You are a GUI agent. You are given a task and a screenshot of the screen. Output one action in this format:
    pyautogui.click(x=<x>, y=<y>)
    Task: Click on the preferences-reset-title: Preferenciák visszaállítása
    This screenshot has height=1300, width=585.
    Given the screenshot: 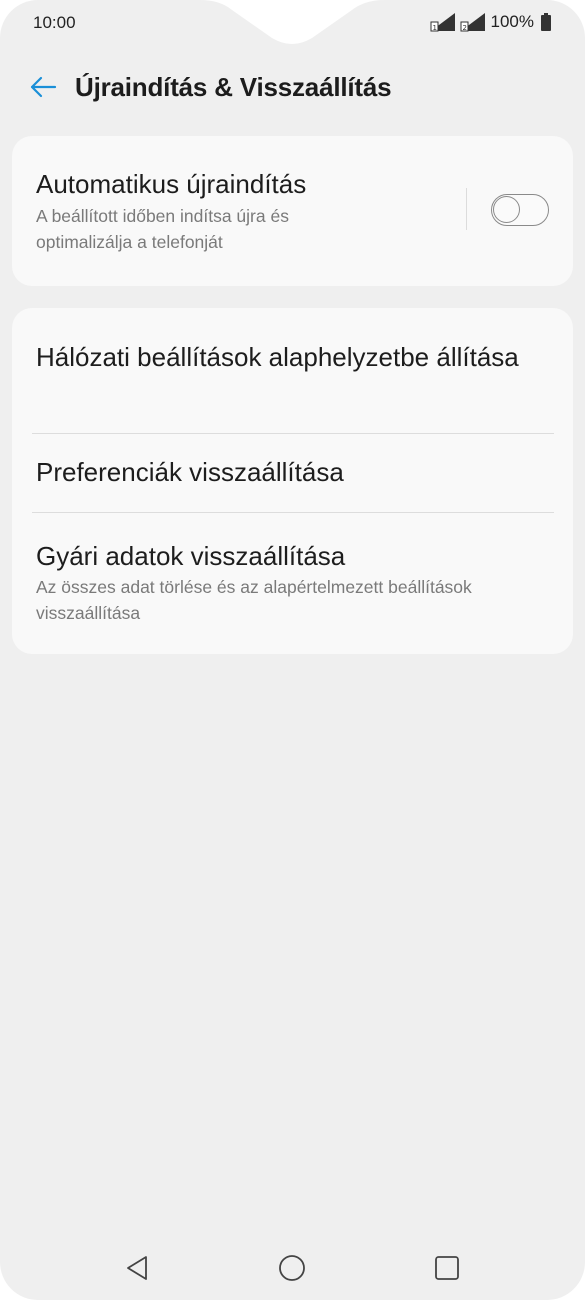 What is the action you would take?
    pyautogui.click(x=190, y=472)
    